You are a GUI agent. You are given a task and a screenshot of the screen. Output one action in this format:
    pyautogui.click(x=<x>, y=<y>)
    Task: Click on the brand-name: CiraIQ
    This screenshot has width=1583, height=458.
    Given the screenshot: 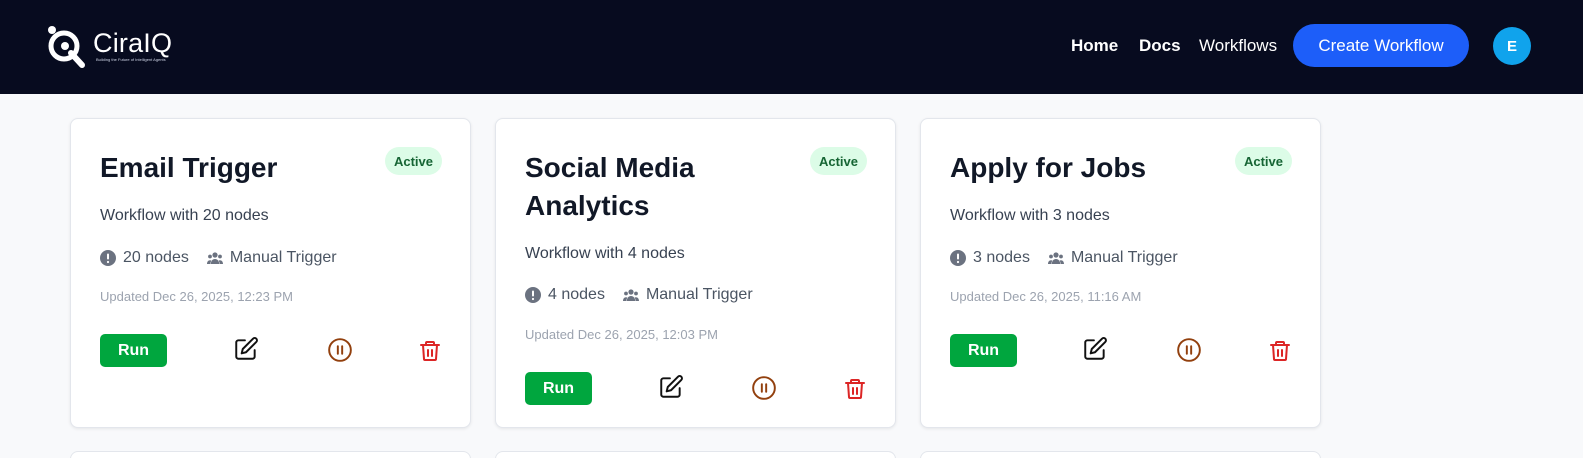 What is the action you would take?
    pyautogui.click(x=133, y=43)
    